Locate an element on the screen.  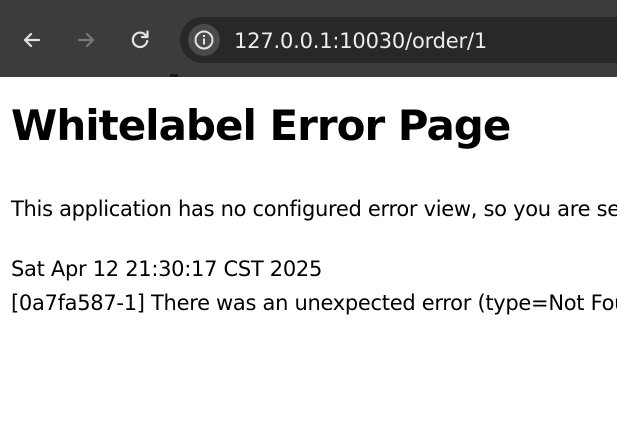
arrow-left-icon is located at coordinates (32, 40).